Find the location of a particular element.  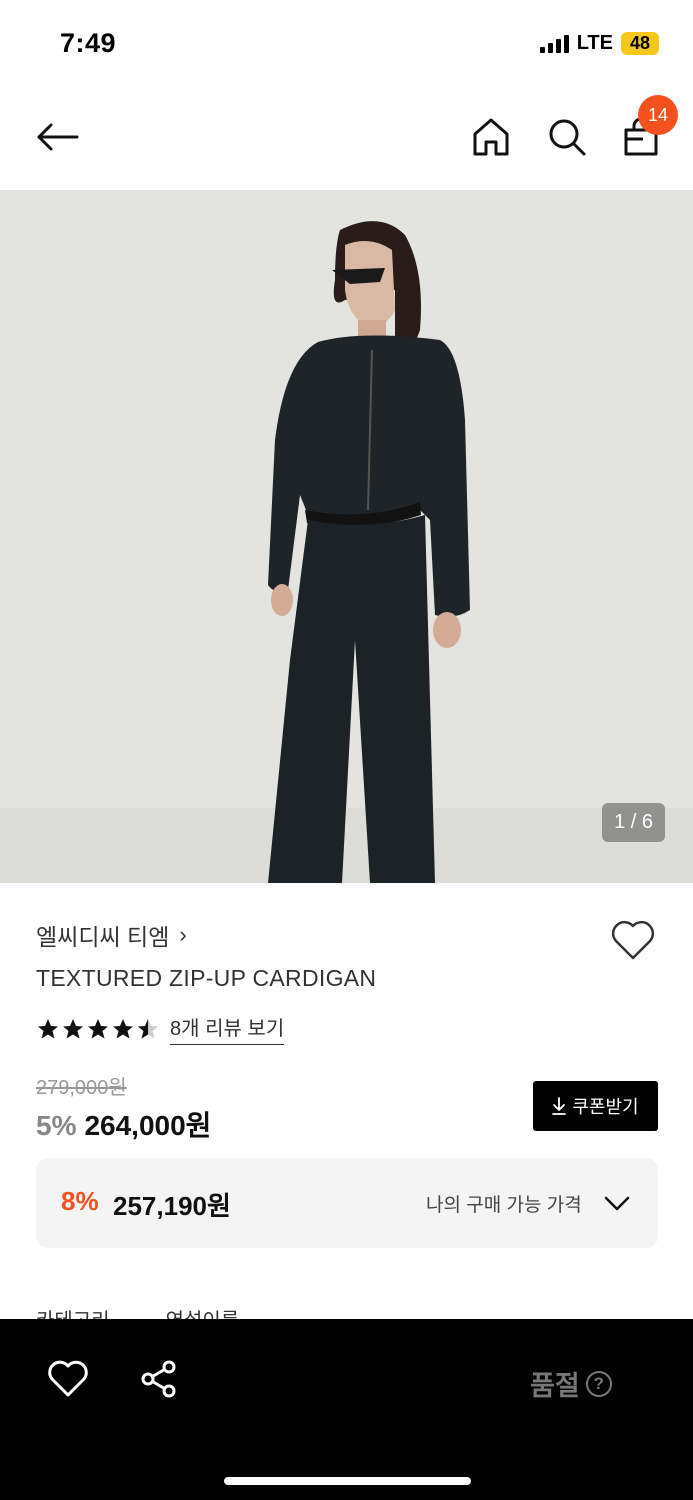

star-rating is located at coordinates (98, 1029).